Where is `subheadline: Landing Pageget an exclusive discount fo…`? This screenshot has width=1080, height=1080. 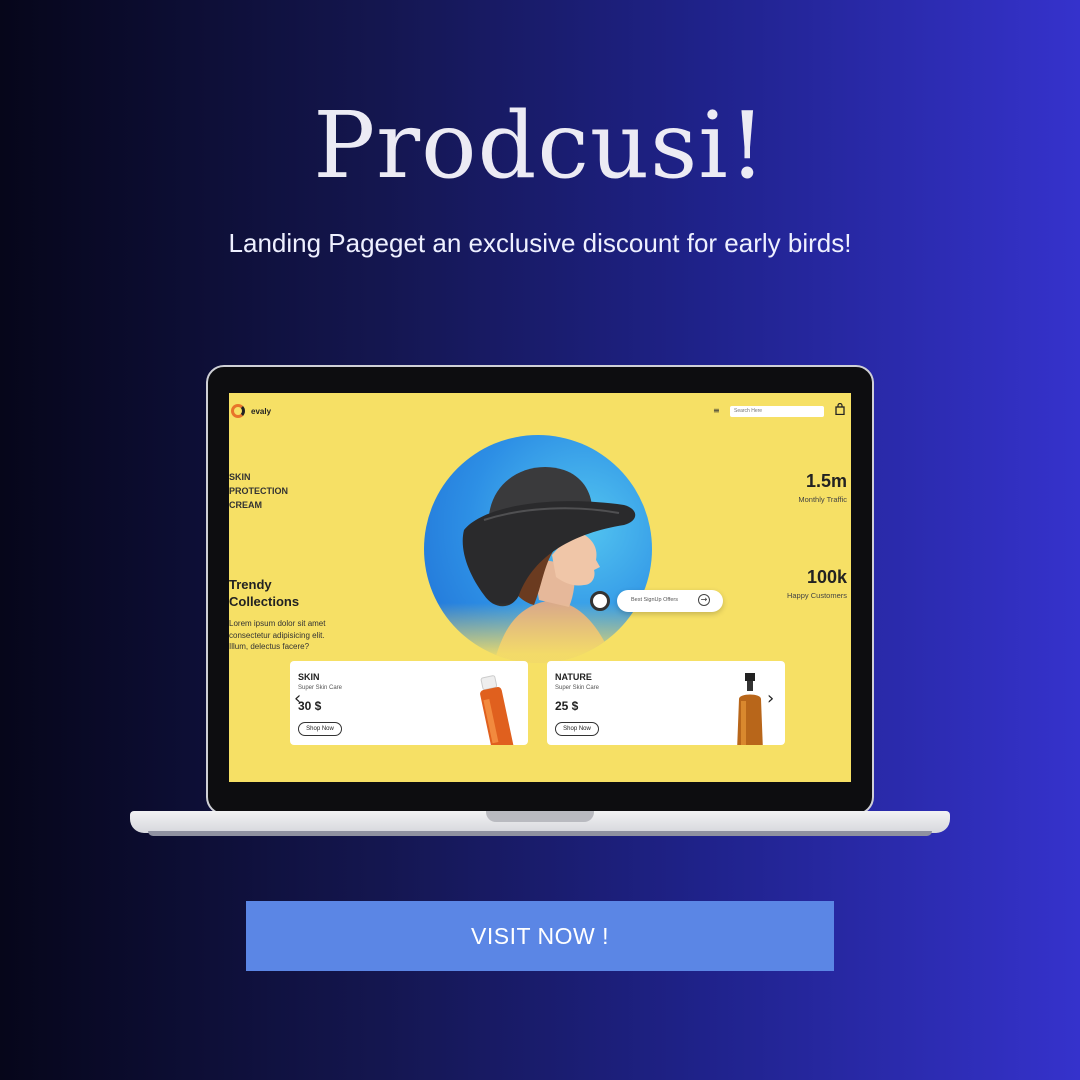
subheadline: Landing Pageget an exclusive discount fo… is located at coordinates (540, 243).